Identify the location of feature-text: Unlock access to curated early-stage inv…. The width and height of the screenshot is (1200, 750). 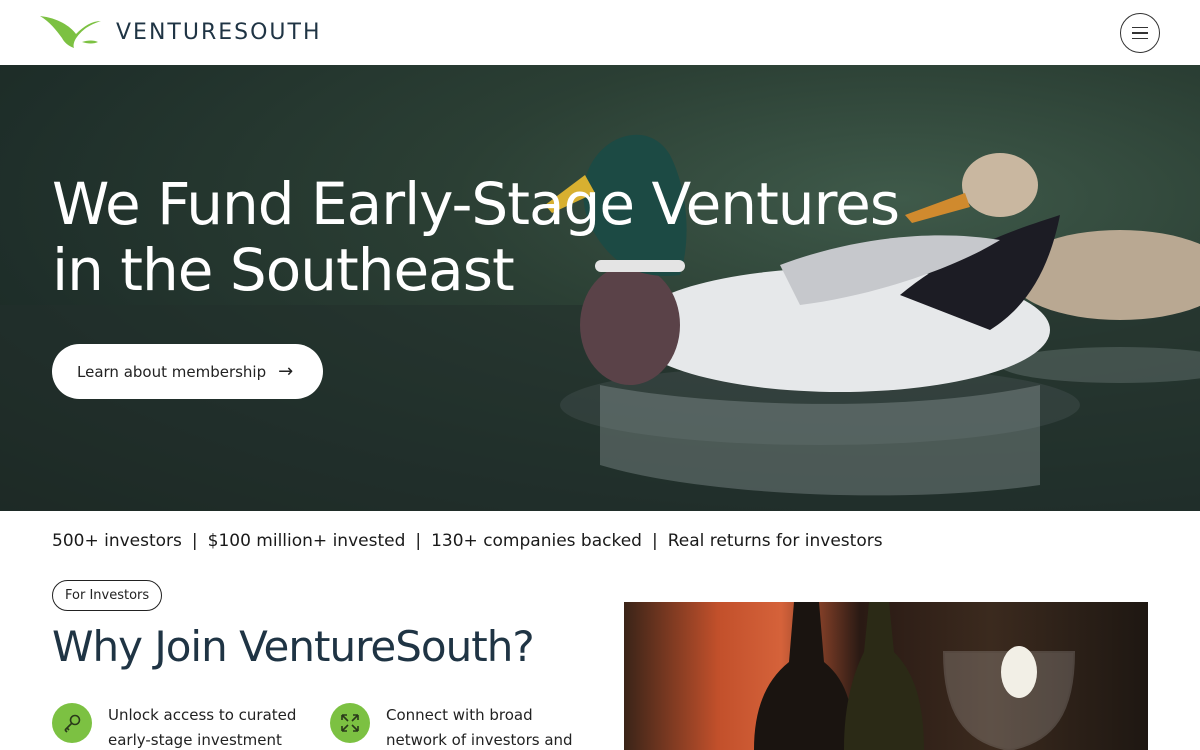
(202, 727).